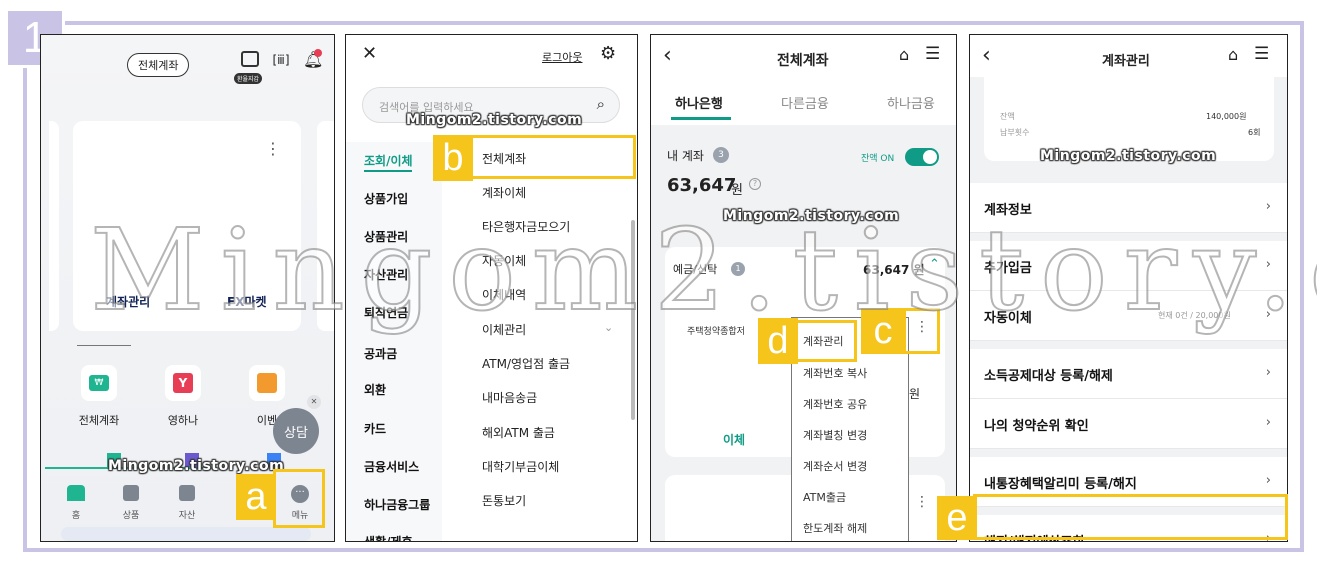 This screenshot has height=572, width=1317. Describe the element at coordinates (76, 514) in the screenshot. I see `nav-home: 홈` at that location.